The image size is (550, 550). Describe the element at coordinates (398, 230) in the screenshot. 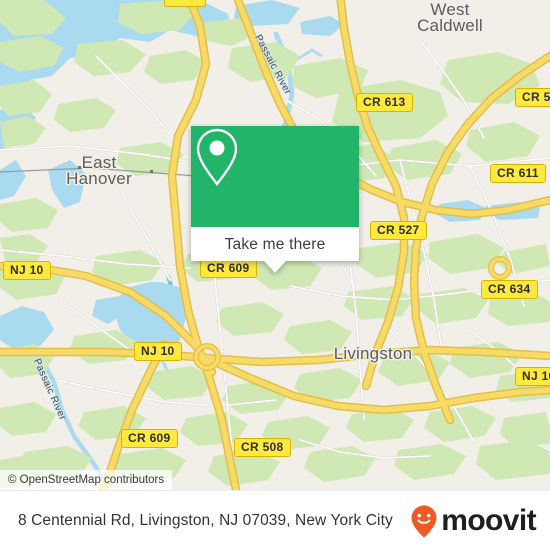

I see `shield-cr-527: CR 527` at that location.